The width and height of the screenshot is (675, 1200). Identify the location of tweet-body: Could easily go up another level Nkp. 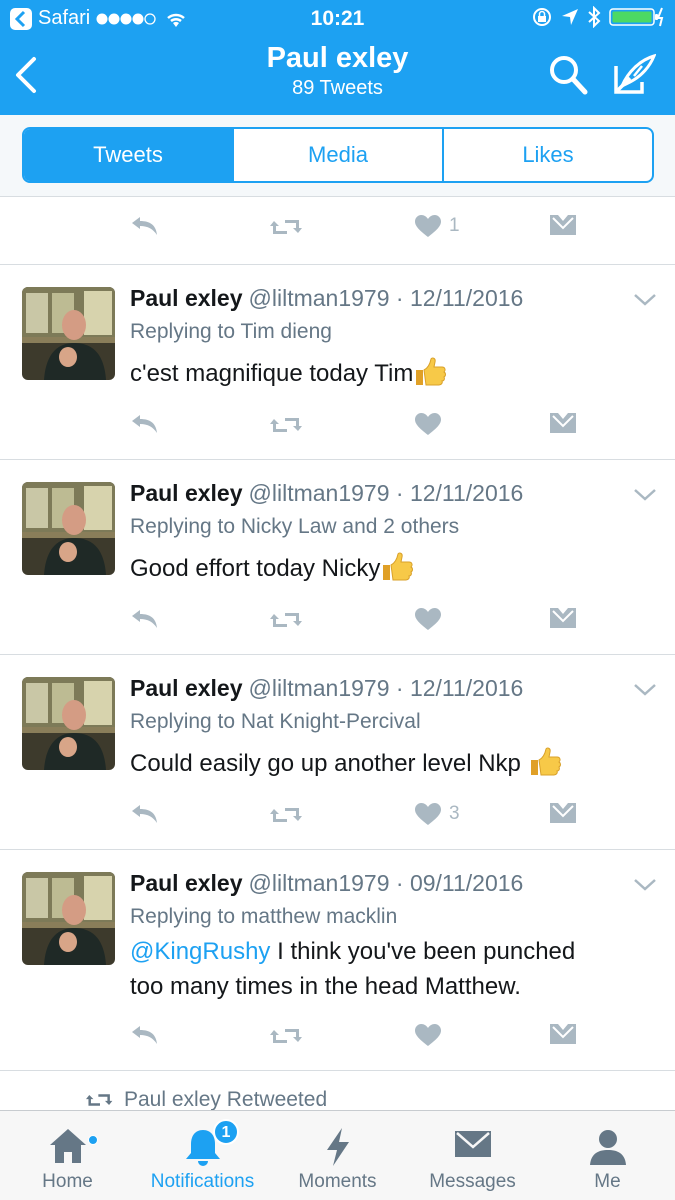
(329, 763).